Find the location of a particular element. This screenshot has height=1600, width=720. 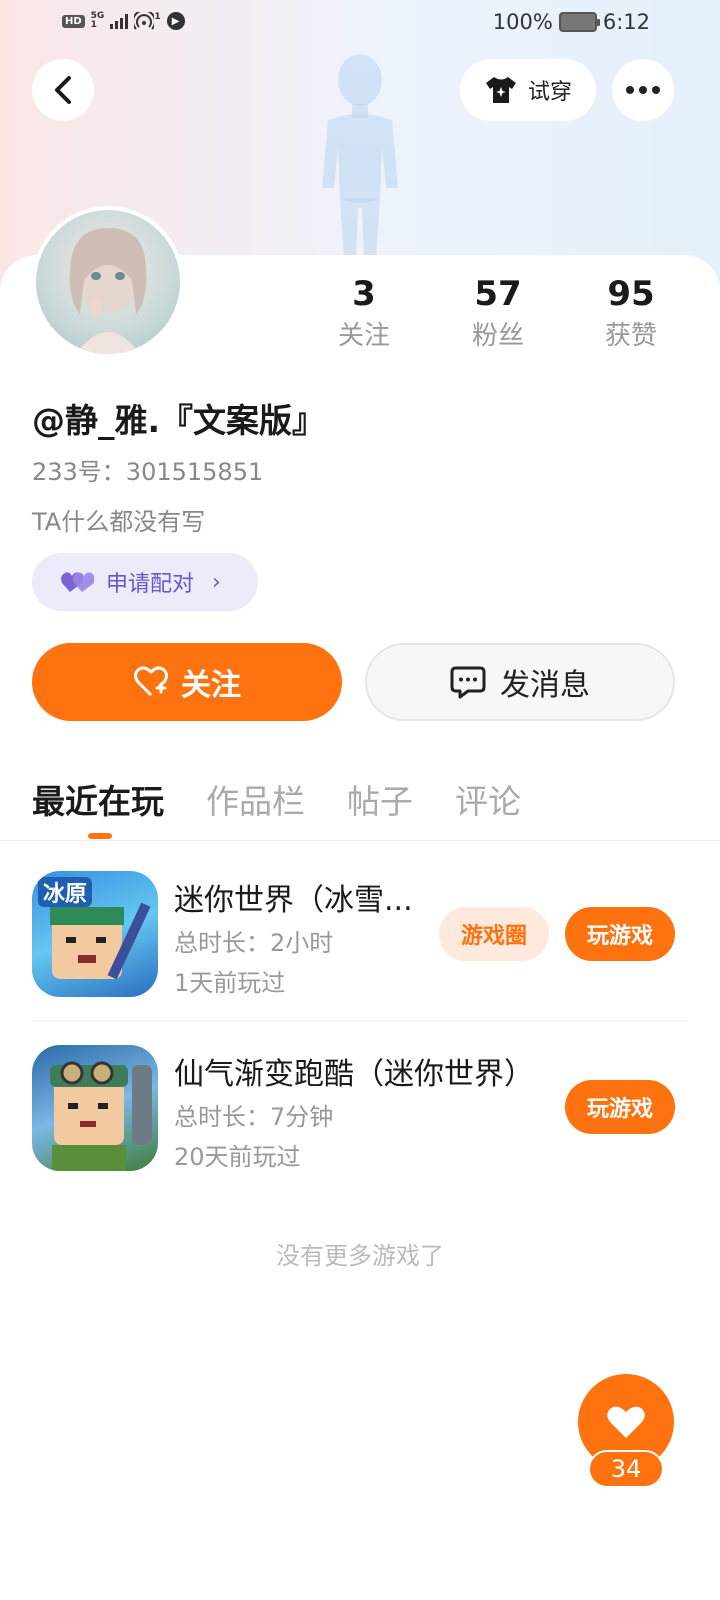

game-icon: 冰原 is located at coordinates (95, 934).